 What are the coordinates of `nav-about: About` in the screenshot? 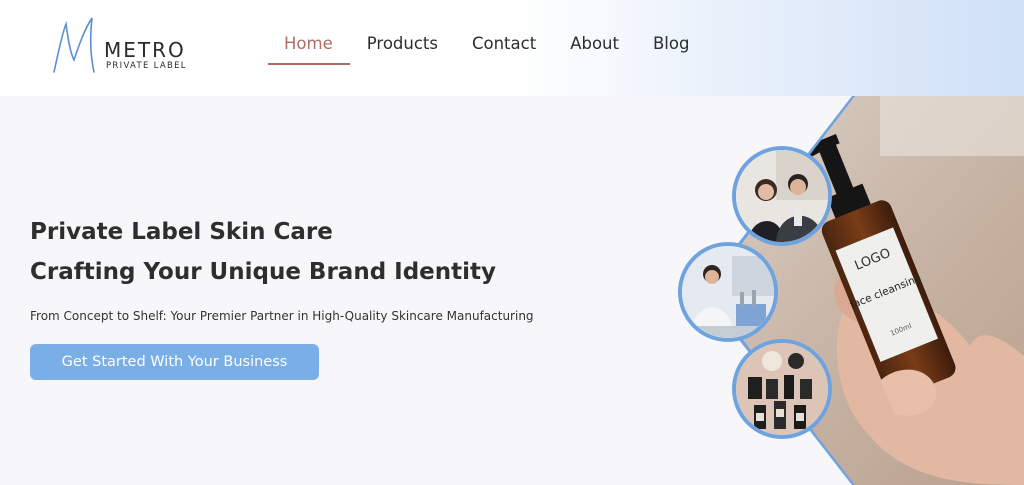 It's located at (594, 49).